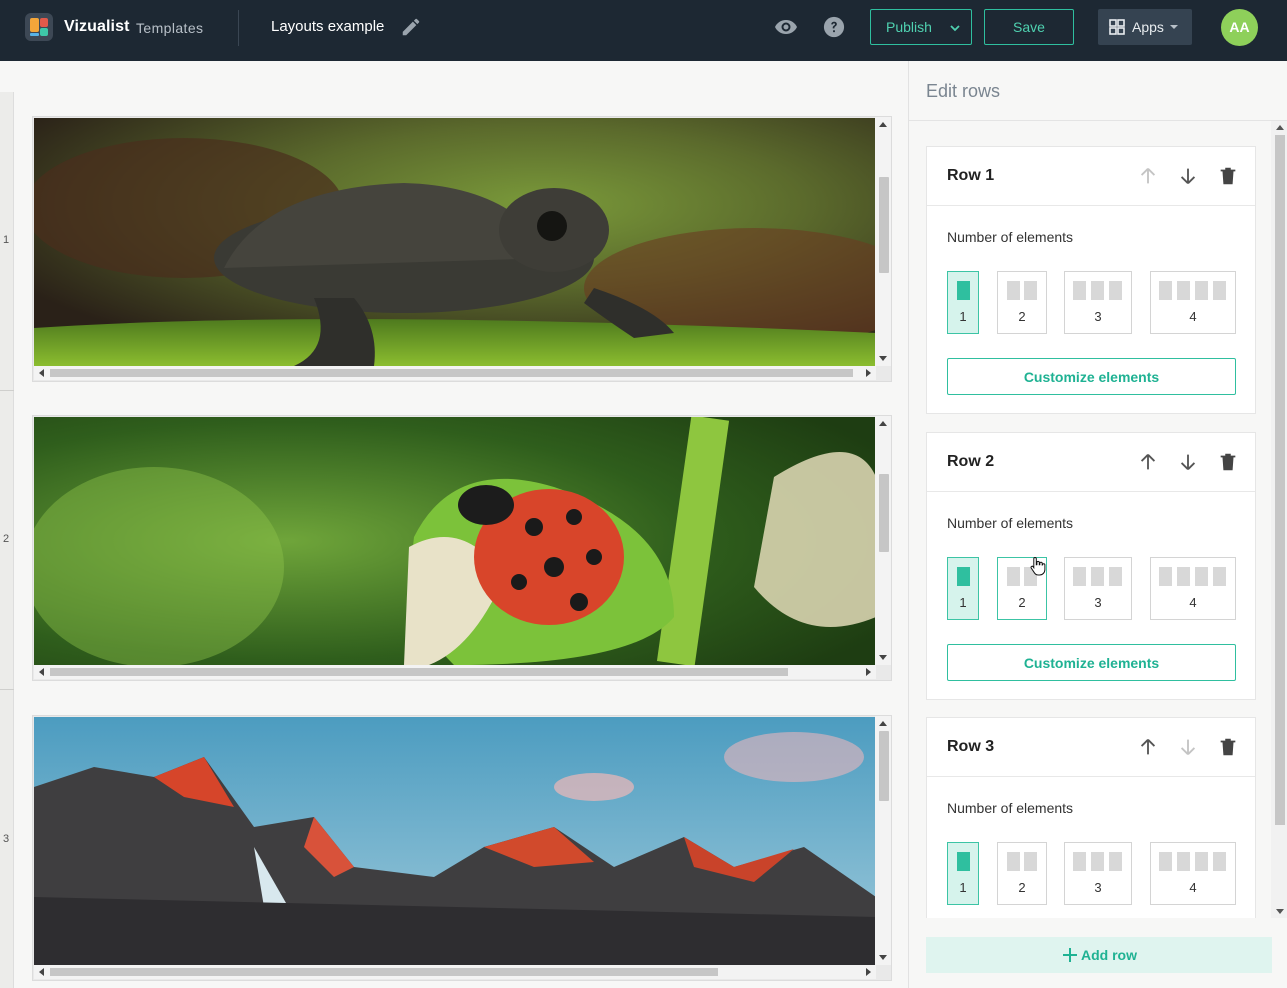  What do you see at coordinates (963, 91) in the screenshot?
I see `panel-title: Edit rows` at bounding box center [963, 91].